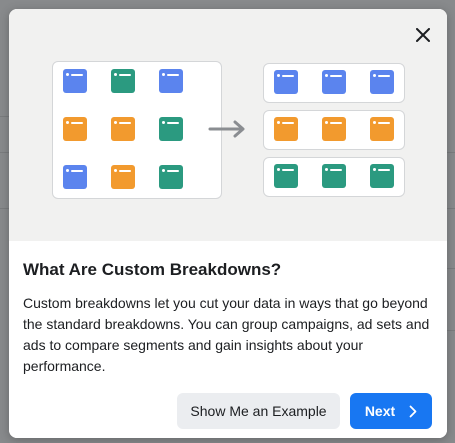 This screenshot has width=455, height=443. I want to click on chevron-right-icon, so click(413, 411).